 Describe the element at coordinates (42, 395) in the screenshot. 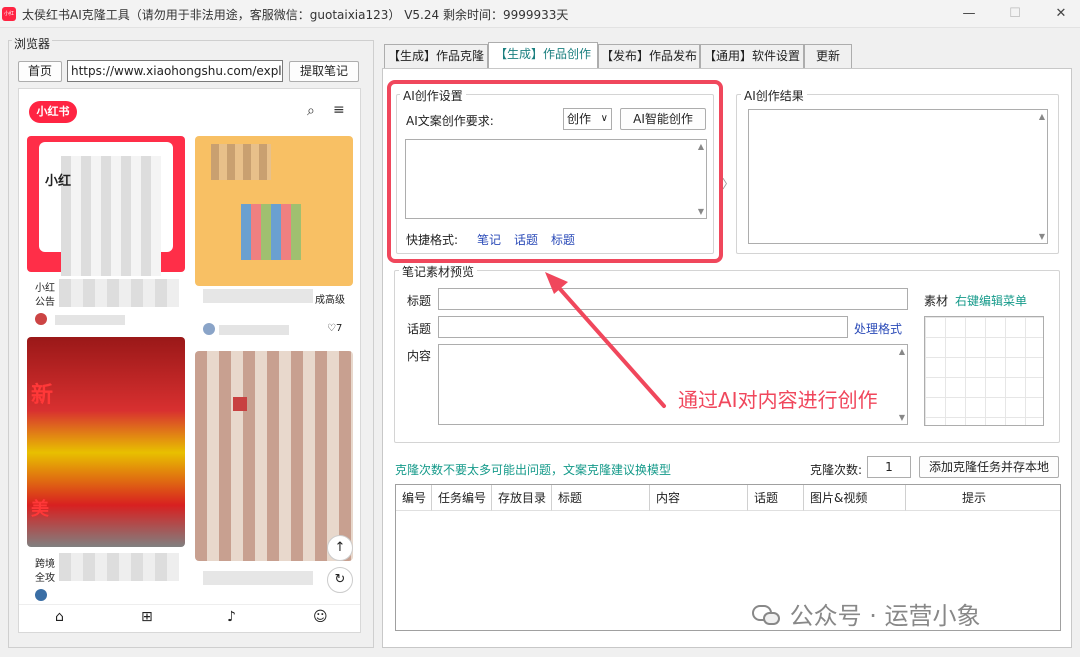

I see `card-title: 新` at that location.